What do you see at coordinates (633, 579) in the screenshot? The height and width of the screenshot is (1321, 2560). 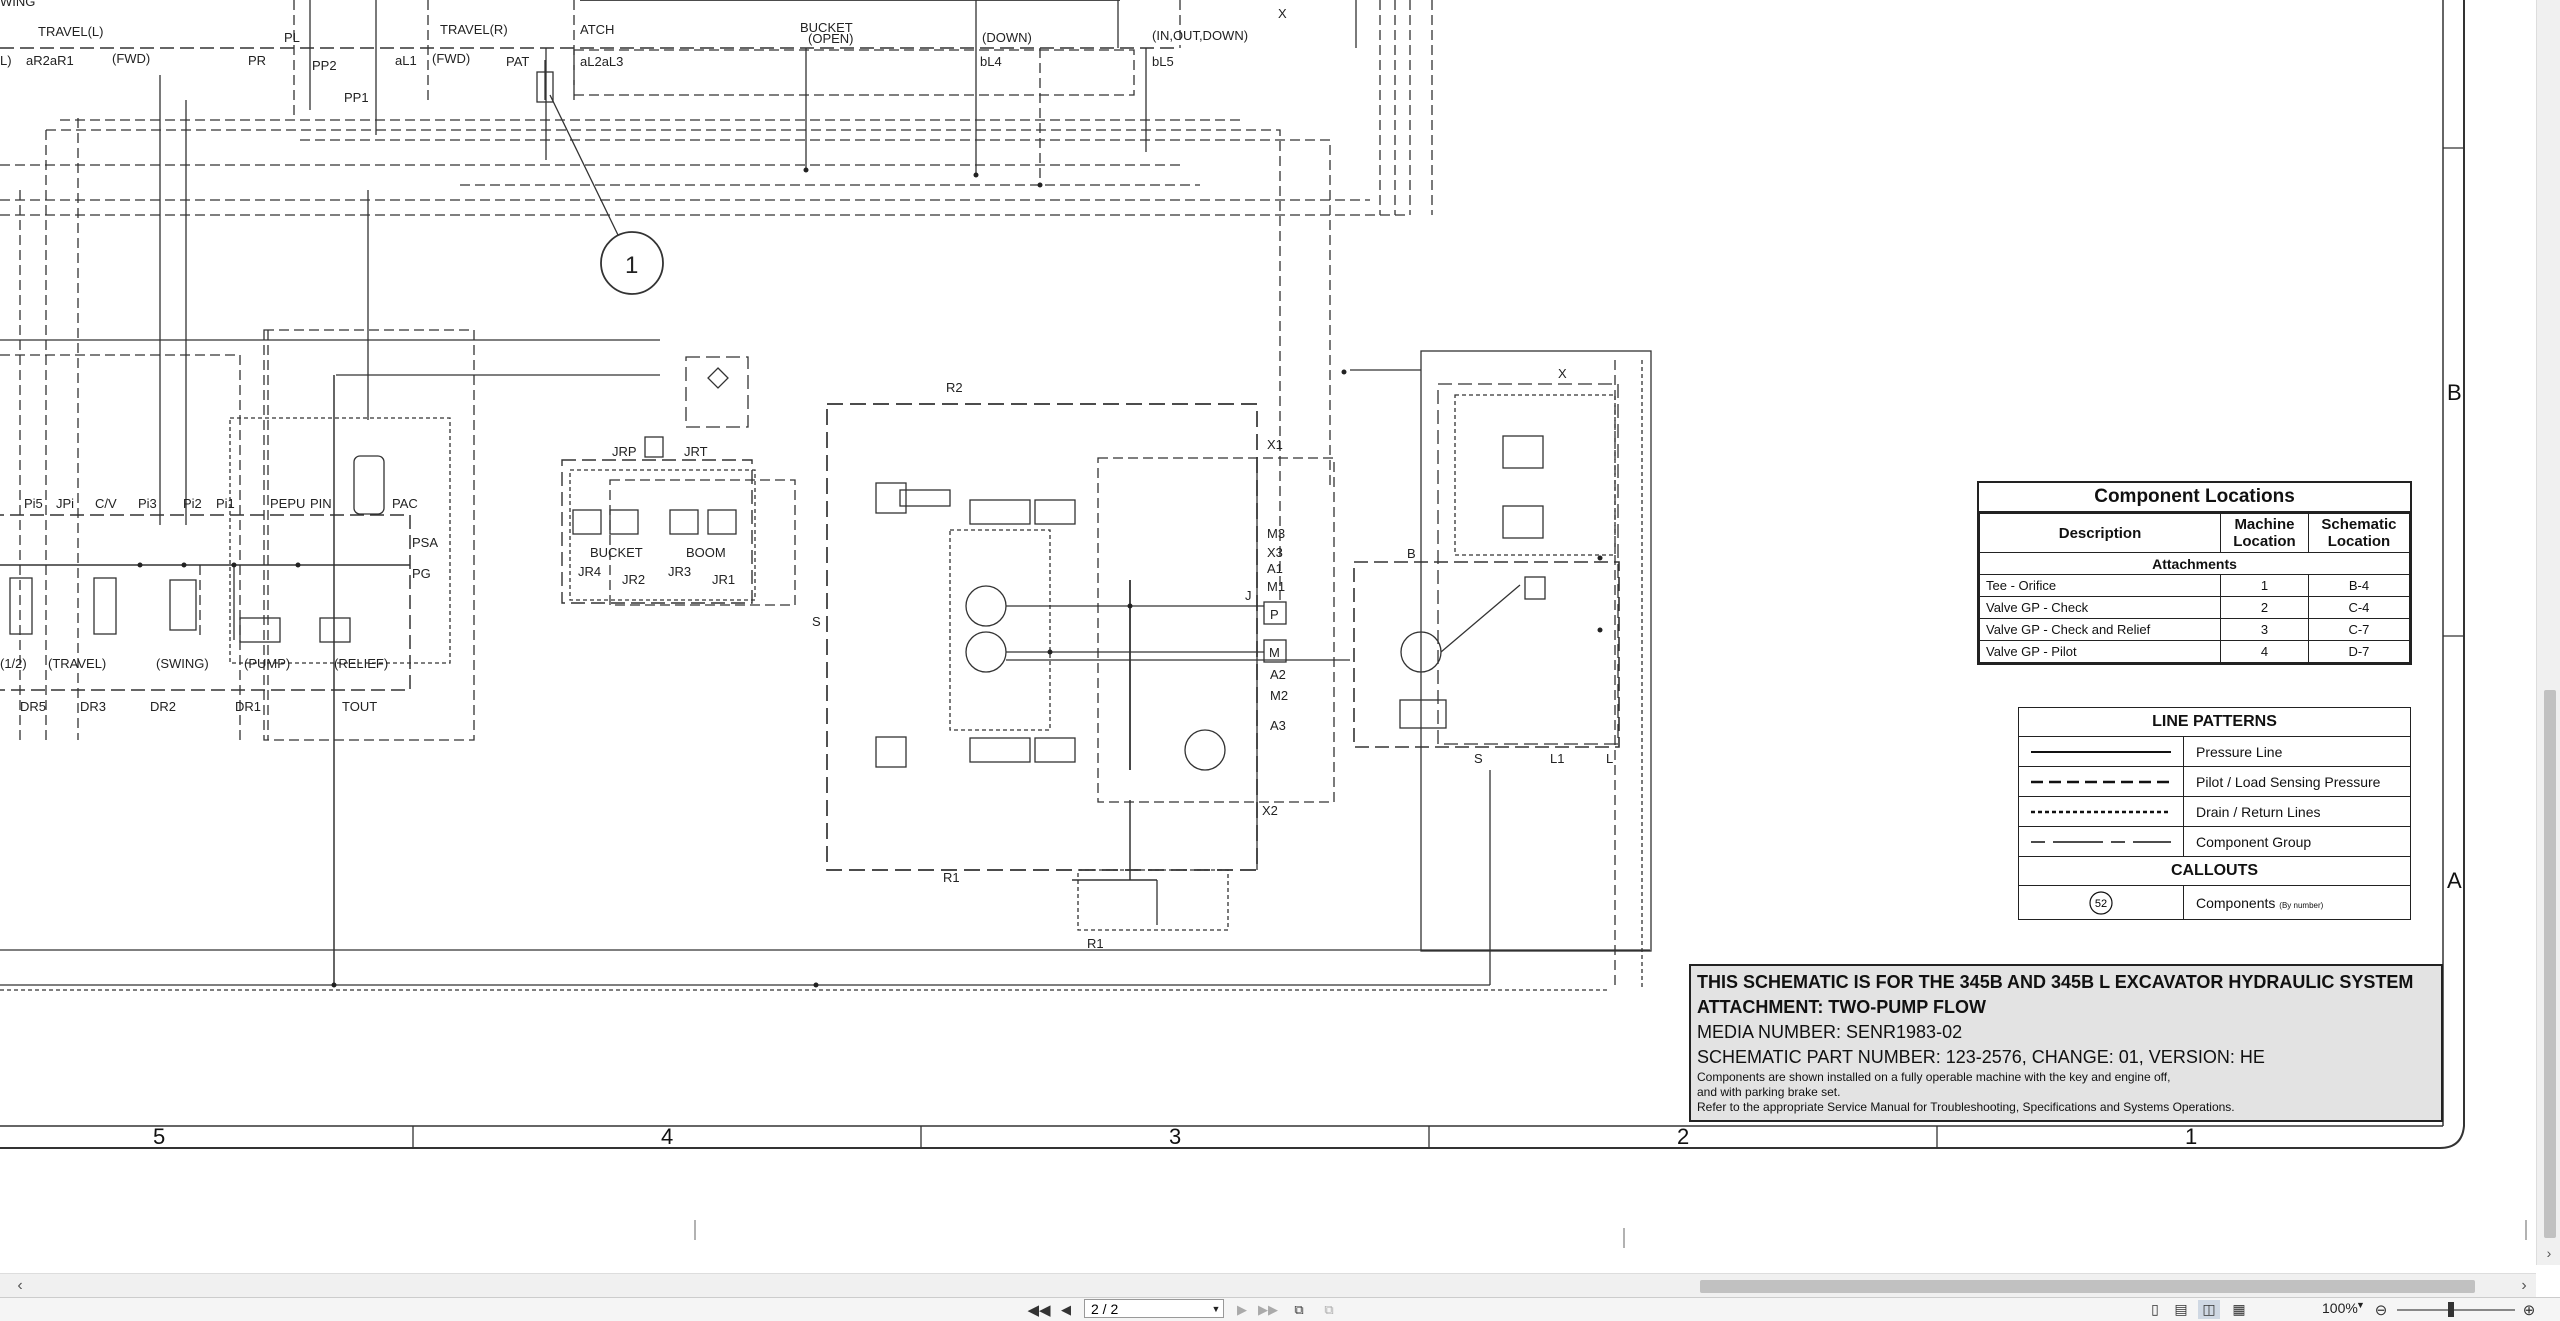 I see `label-jr2: JR2` at bounding box center [633, 579].